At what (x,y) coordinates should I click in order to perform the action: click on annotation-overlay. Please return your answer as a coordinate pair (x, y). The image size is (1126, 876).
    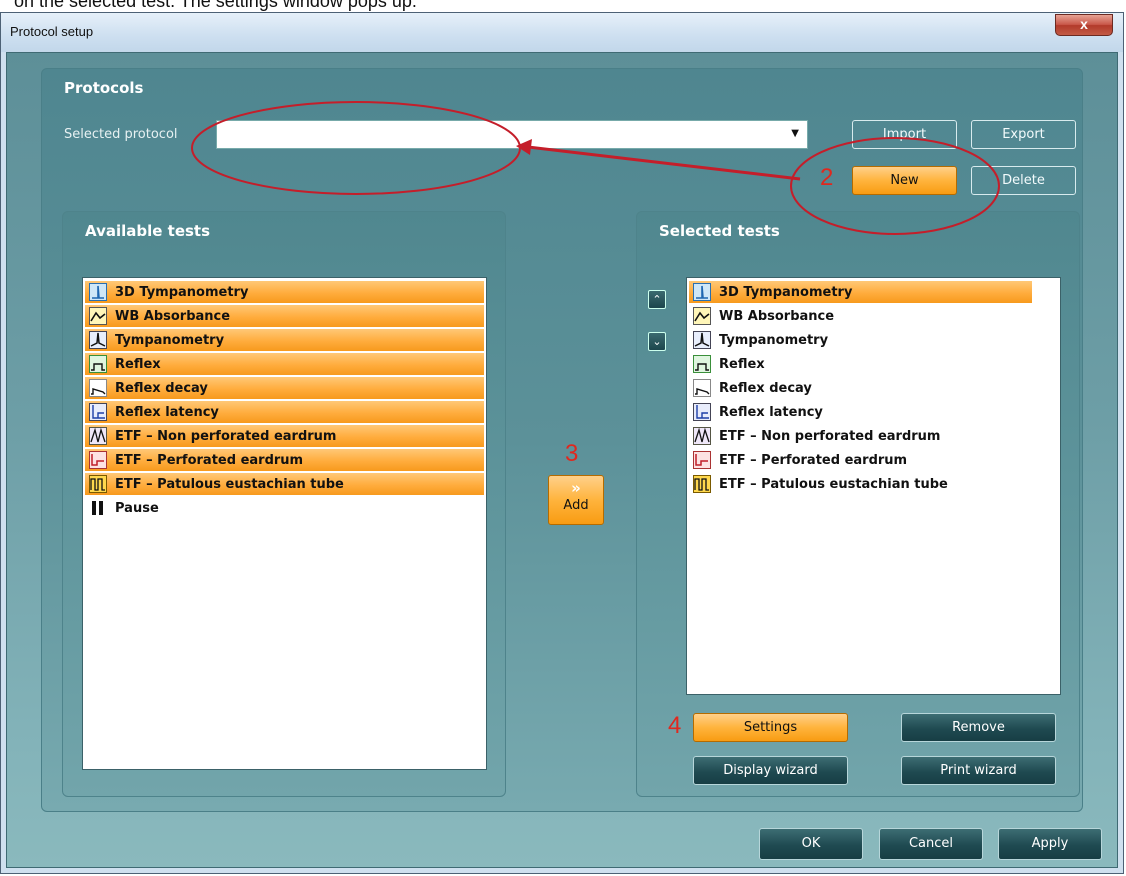
    Looking at the image, I should click on (595, 168).